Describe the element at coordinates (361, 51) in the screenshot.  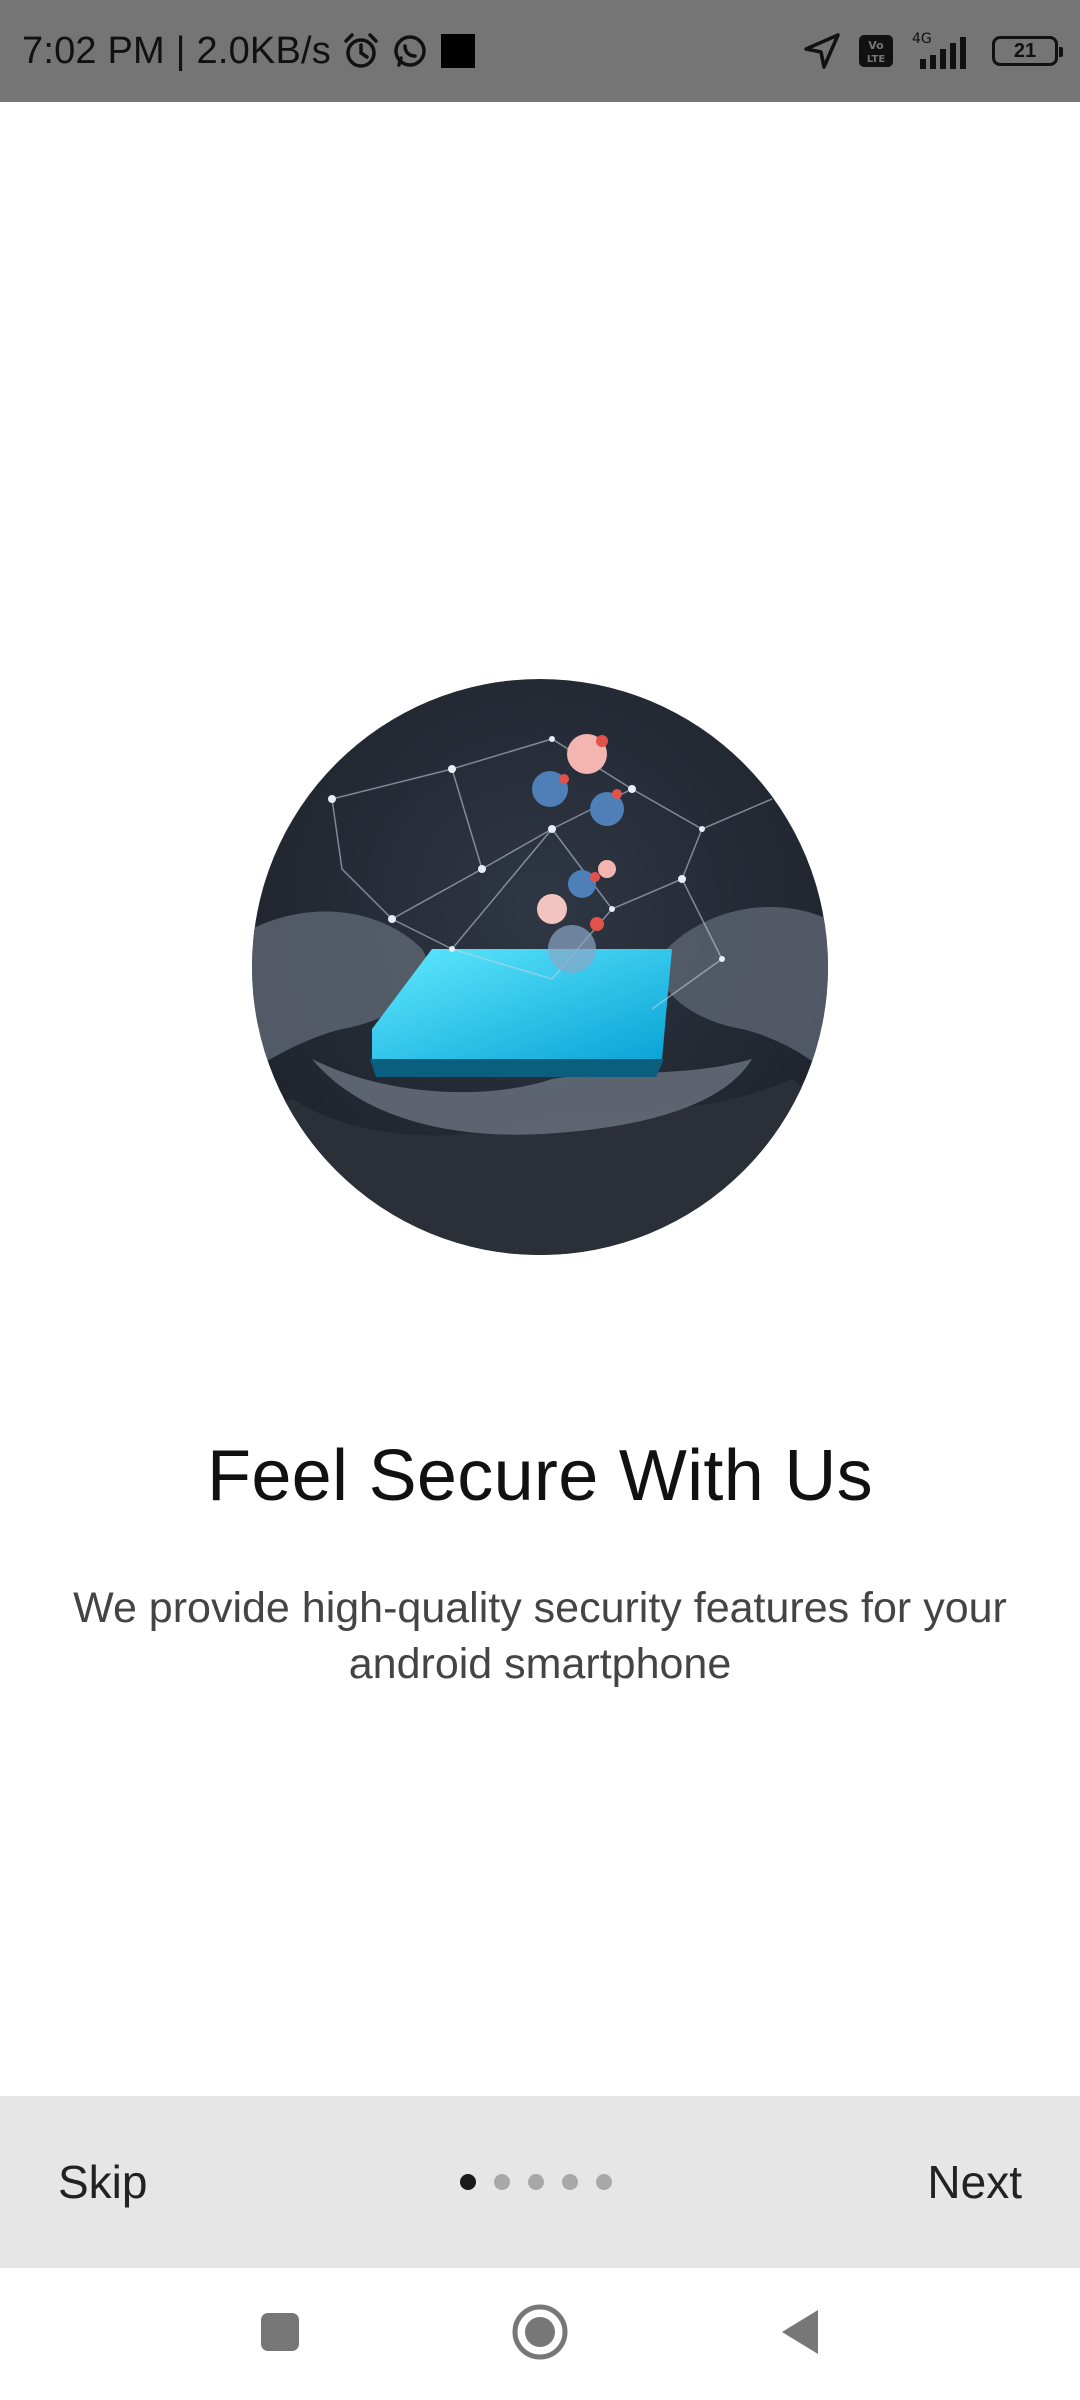
I see `alarm-icon` at that location.